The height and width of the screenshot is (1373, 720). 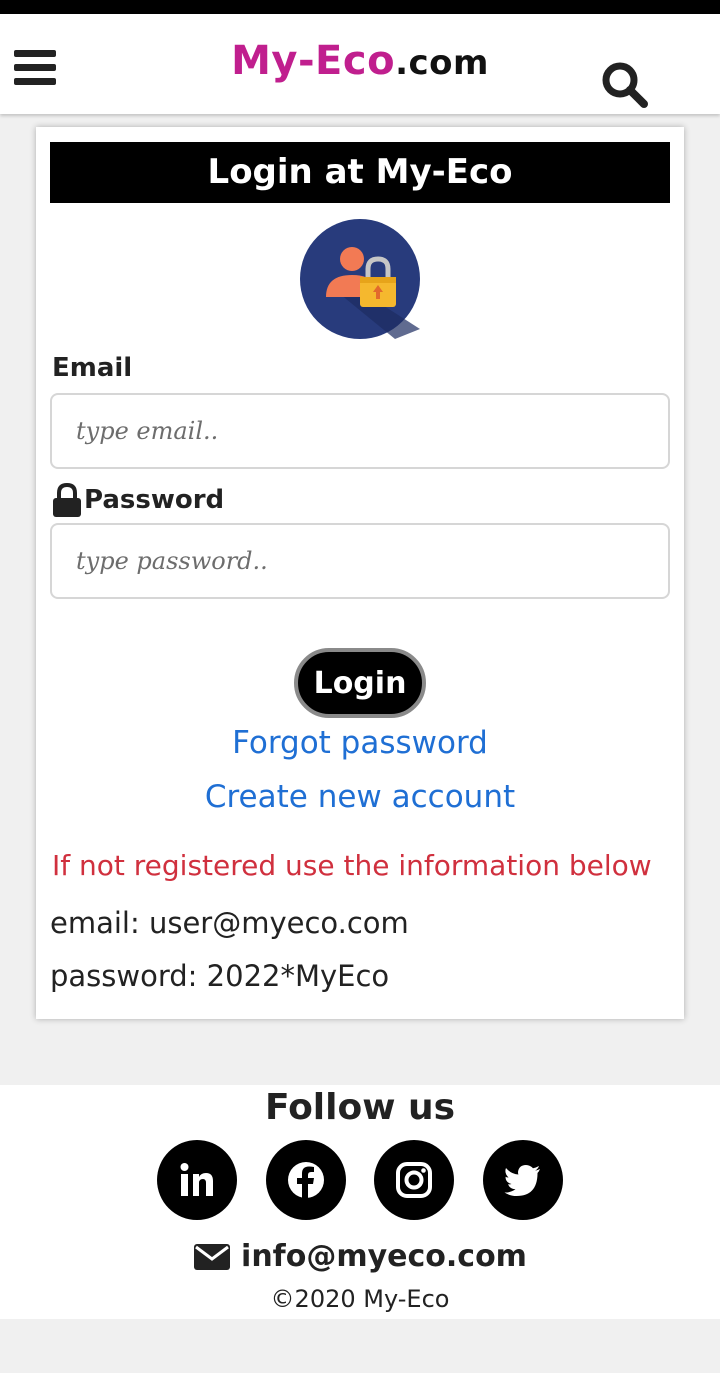 What do you see at coordinates (229, 923) in the screenshot?
I see `demo-email-text: email: user@myeco.com` at bounding box center [229, 923].